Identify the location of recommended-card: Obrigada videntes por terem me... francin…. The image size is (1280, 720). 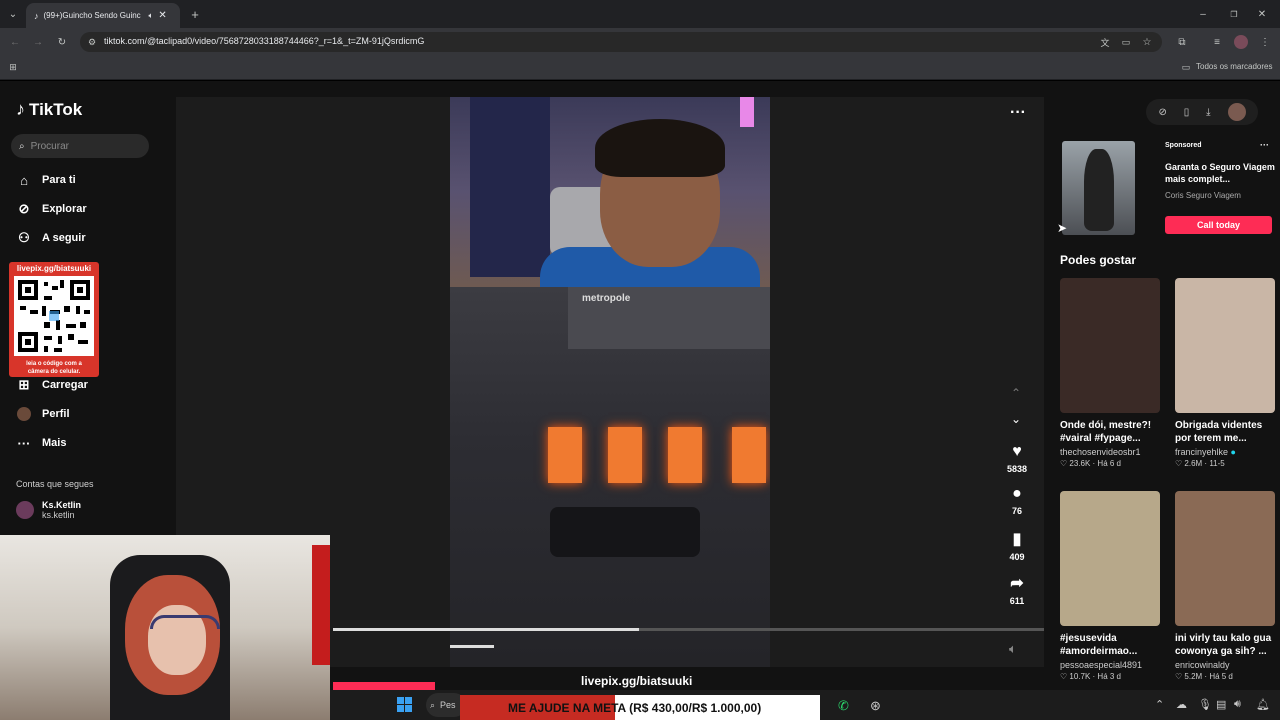
(1225, 373).